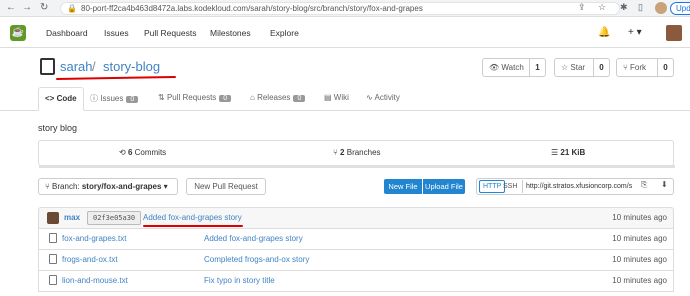 The height and width of the screenshot is (296, 690). Describe the element at coordinates (253, 238) in the screenshot. I see `file-commit-message: Added fox-and-grapes story` at that location.